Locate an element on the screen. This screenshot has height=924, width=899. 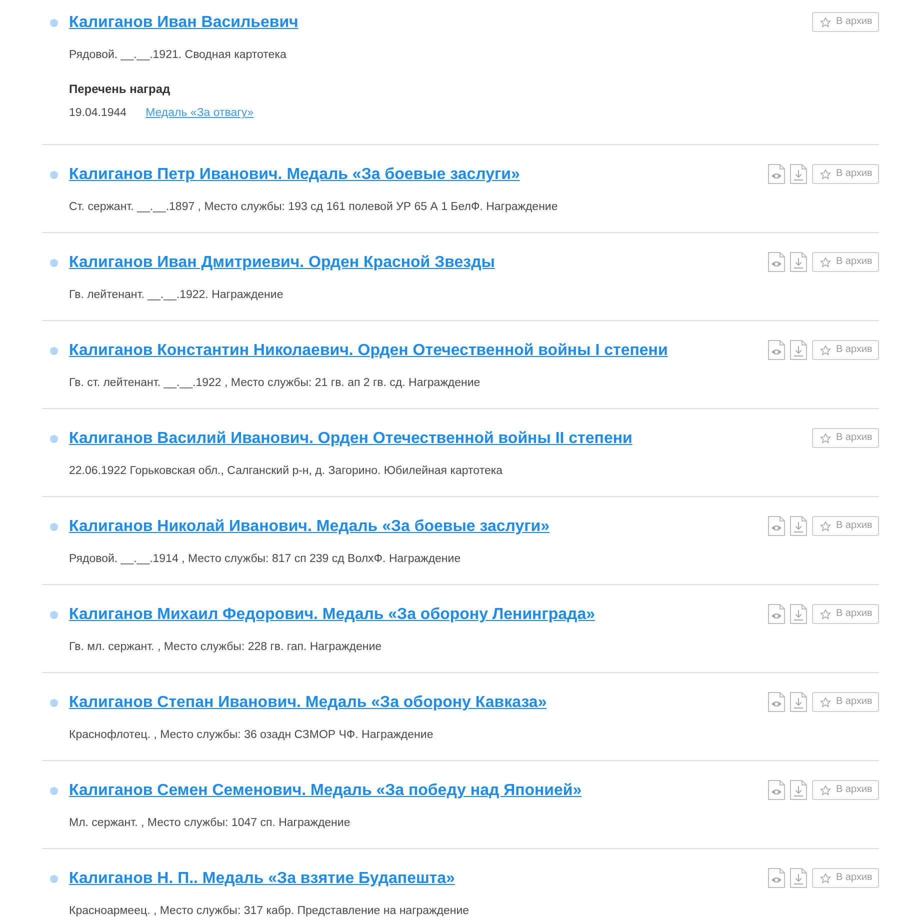
record-description: Красноармеец. , Место службы: 317 кабр. Представление на награждение is located at coordinates (269, 911).